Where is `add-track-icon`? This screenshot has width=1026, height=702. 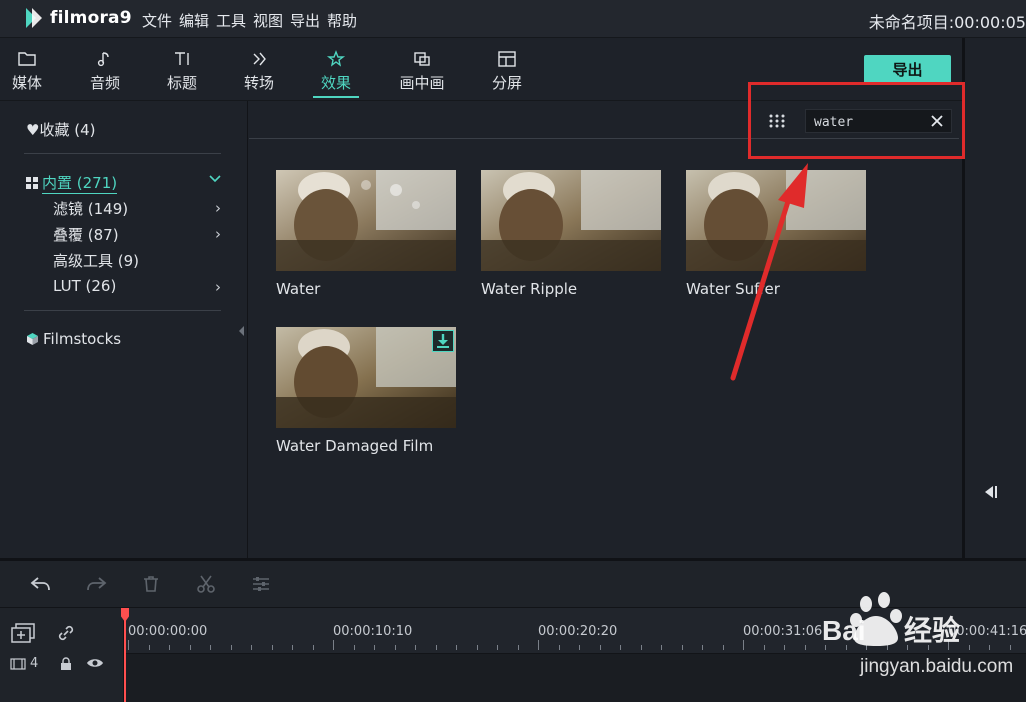 add-track-icon is located at coordinates (23, 633).